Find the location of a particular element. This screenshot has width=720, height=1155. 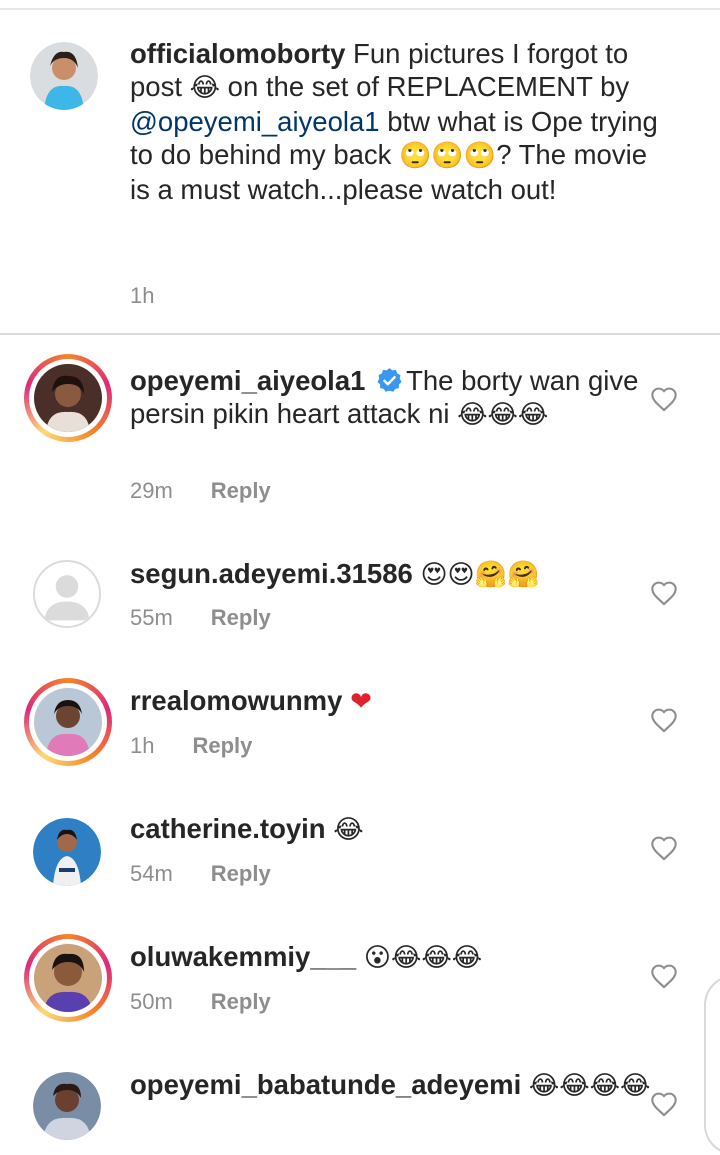

comment-text: catherine.toyin 😂 is located at coordinates (247, 829).